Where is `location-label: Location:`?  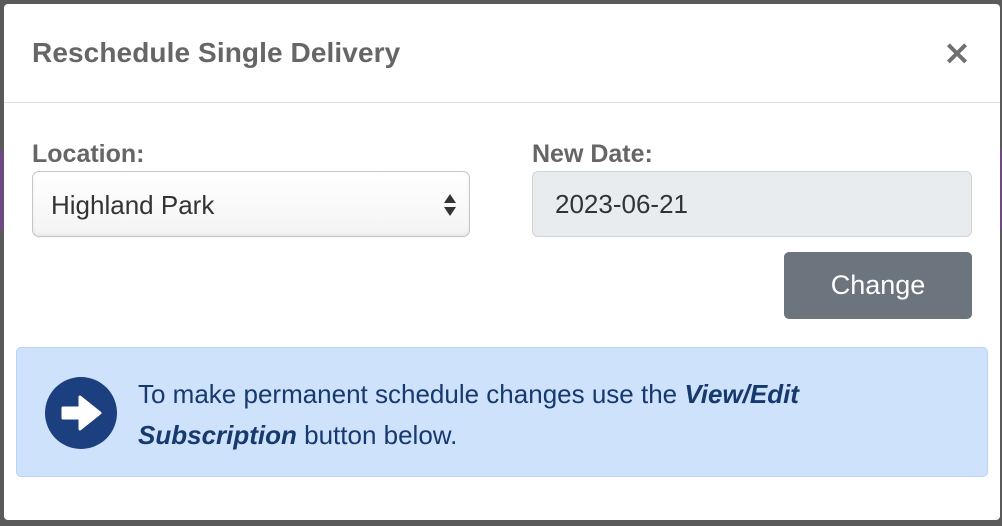
location-label: Location: is located at coordinates (88, 154).